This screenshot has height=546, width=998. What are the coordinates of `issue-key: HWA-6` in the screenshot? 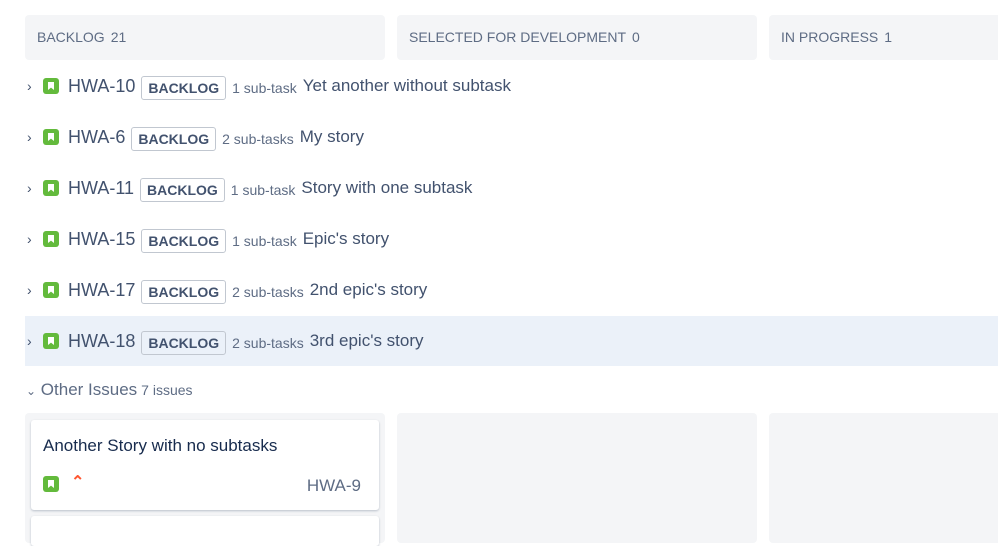 It's located at (96, 137).